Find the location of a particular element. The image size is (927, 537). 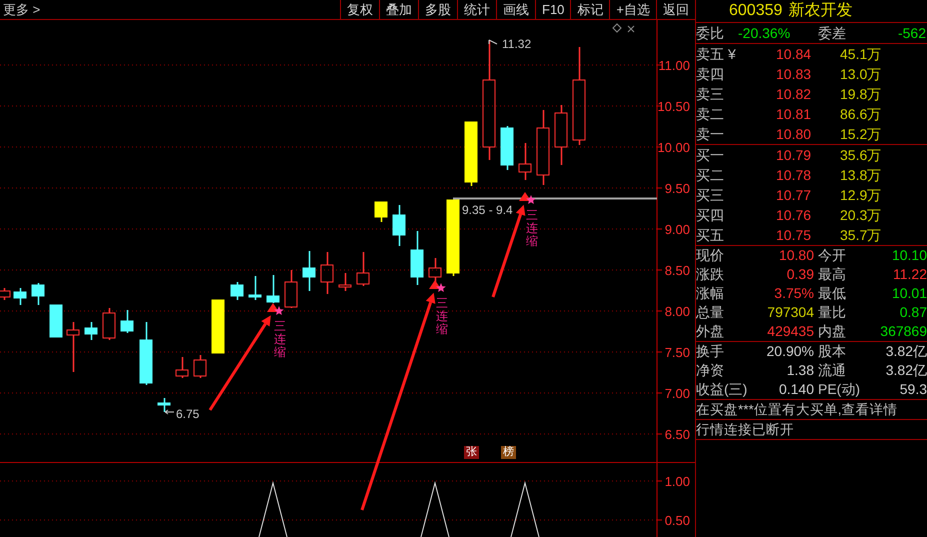

field-value: 0.39 is located at coordinates (800, 274).